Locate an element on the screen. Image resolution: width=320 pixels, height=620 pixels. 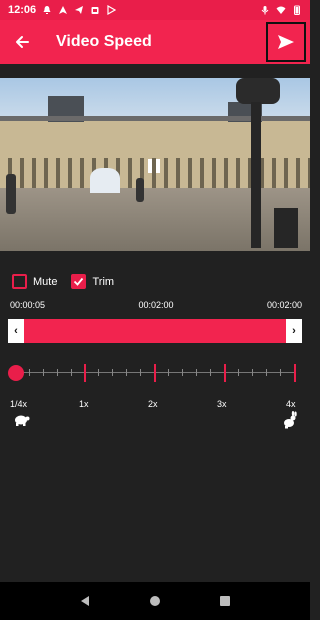
video-roofline is located at coordinates (155, 118).